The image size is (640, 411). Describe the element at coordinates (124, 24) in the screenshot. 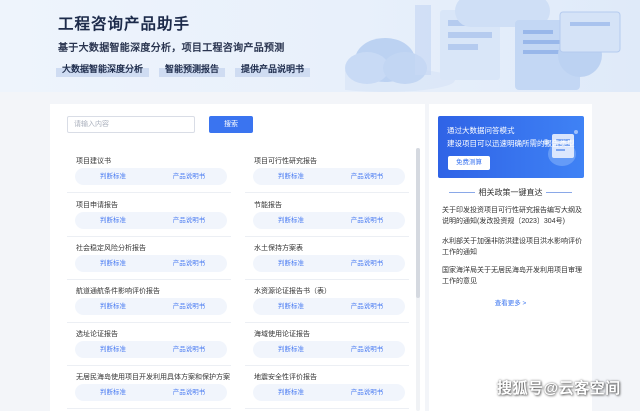

I see `page-title: 工程咨询产品助手` at that location.